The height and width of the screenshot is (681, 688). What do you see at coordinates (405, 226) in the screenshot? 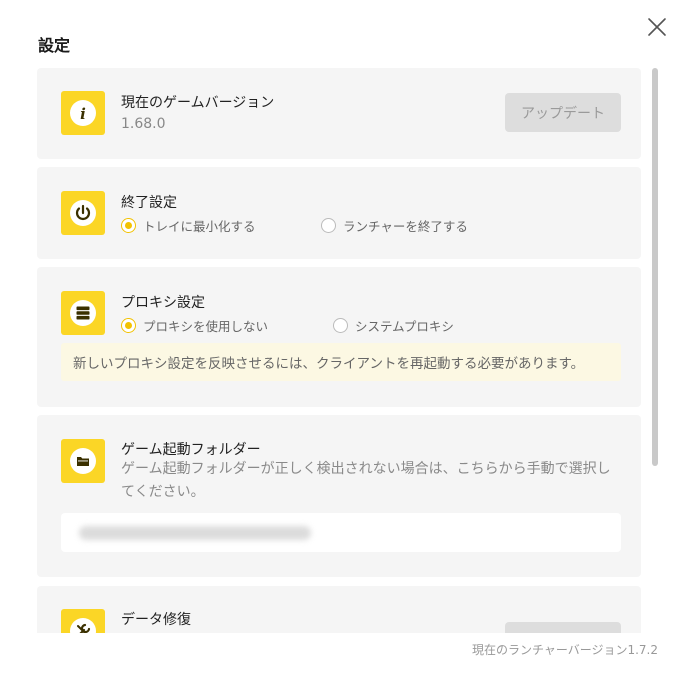
I see `radio-label: ランチャーを終了する` at bounding box center [405, 226].